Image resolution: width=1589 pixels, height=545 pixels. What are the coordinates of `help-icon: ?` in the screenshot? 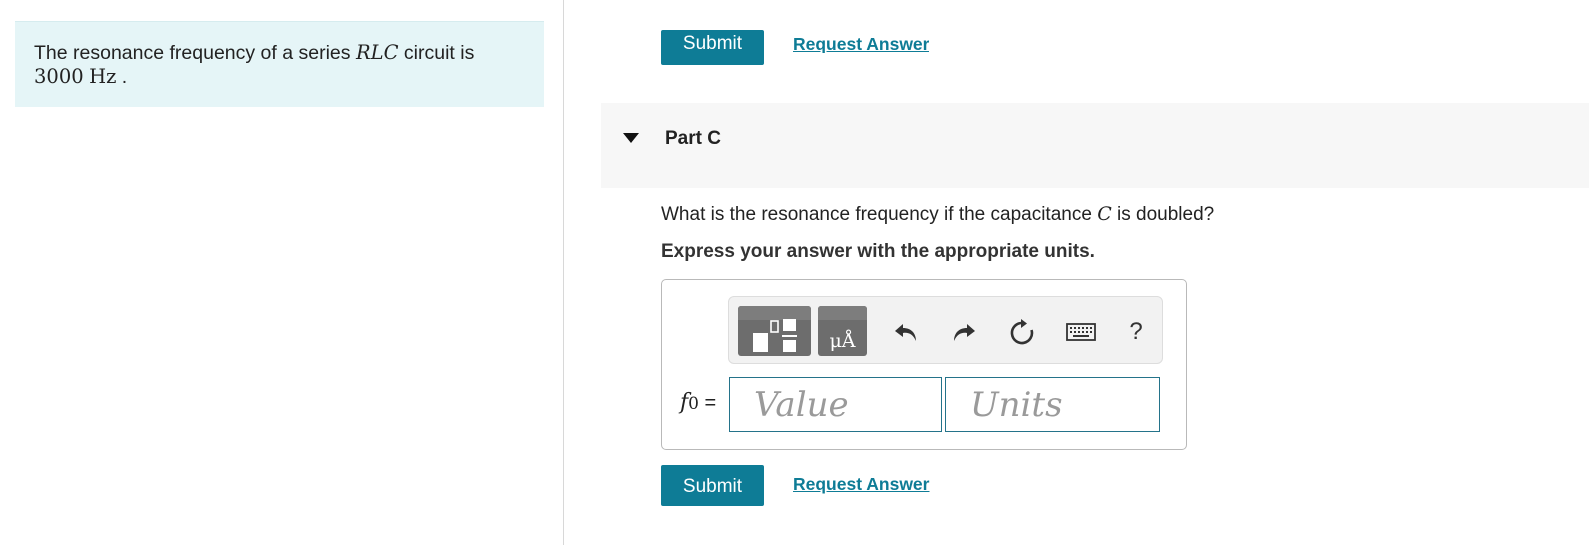 It's located at (1136, 331).